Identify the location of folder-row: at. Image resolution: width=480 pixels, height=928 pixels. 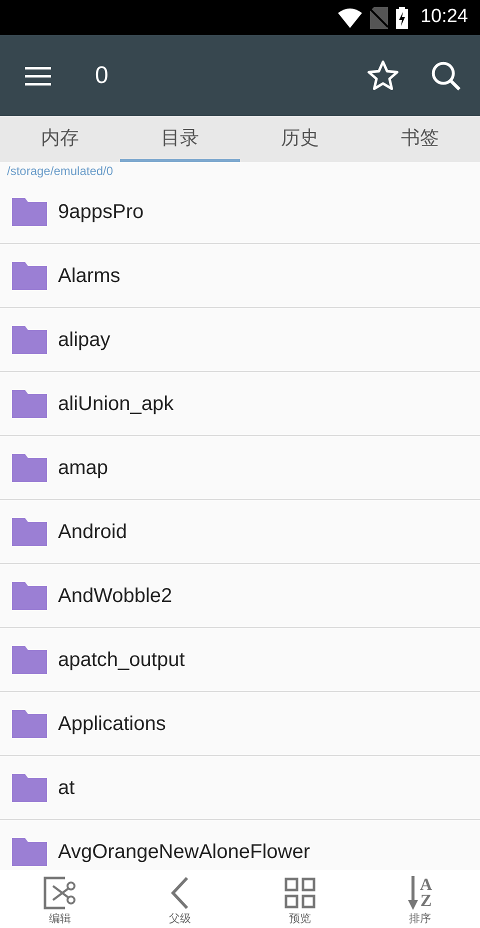
(240, 788).